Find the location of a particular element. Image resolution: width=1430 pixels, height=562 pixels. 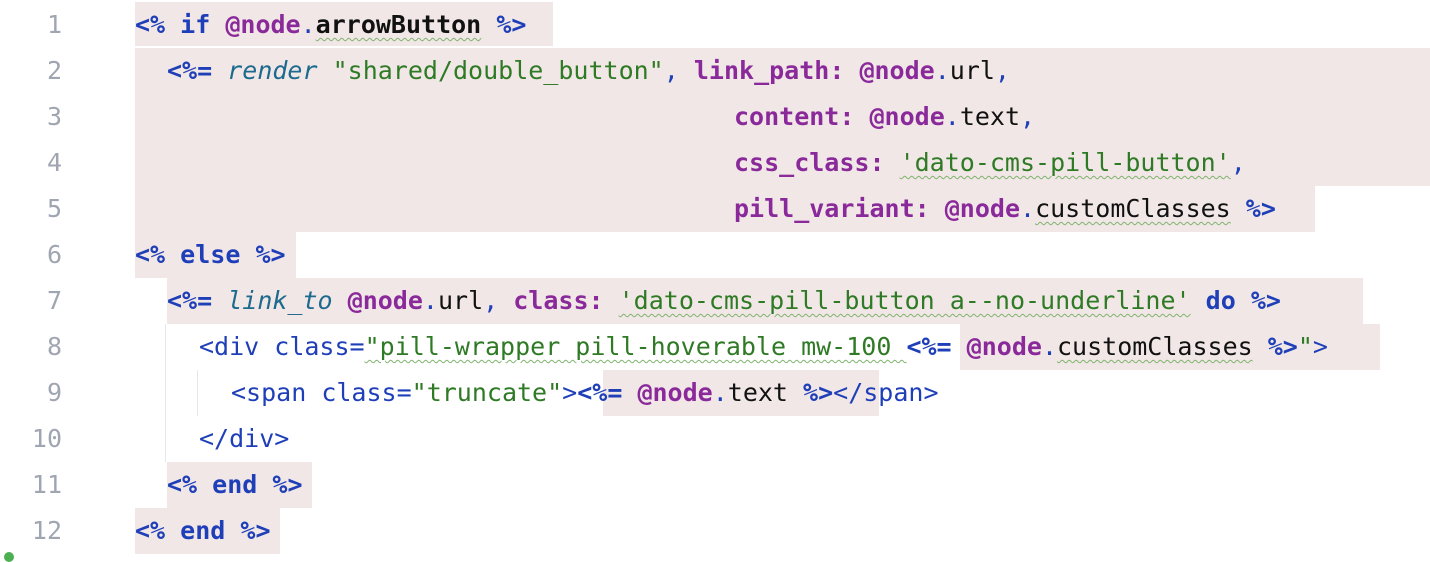

line-number: 2 is located at coordinates (54, 70).